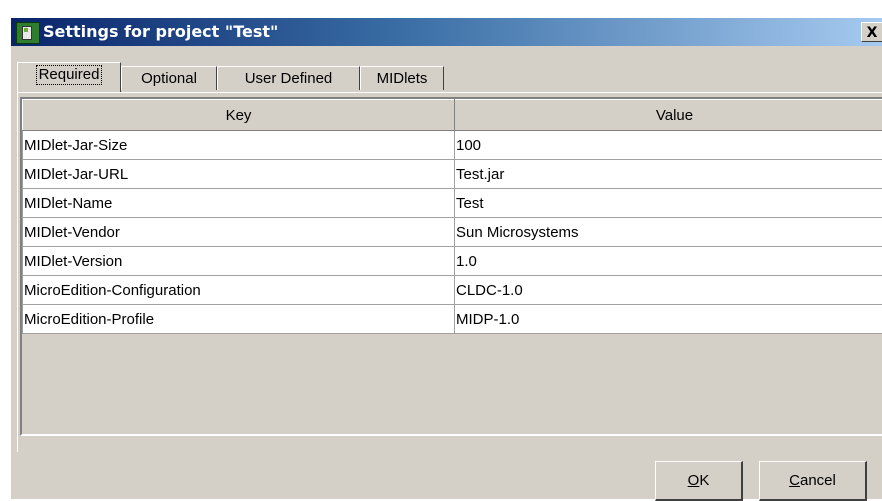 The height and width of the screenshot is (501, 882). Describe the element at coordinates (239, 232) in the screenshot. I see `key-cell: MIDlet-Vendor` at that location.